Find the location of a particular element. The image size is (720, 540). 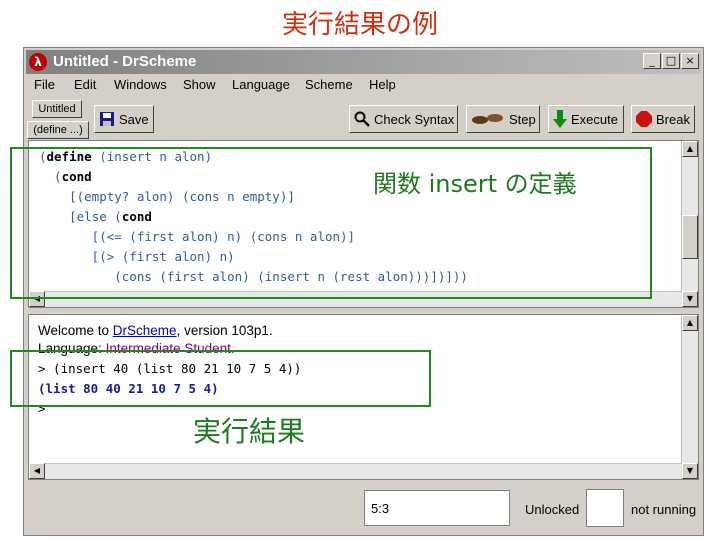

define-menu-button: (define ...) is located at coordinates (58, 130).